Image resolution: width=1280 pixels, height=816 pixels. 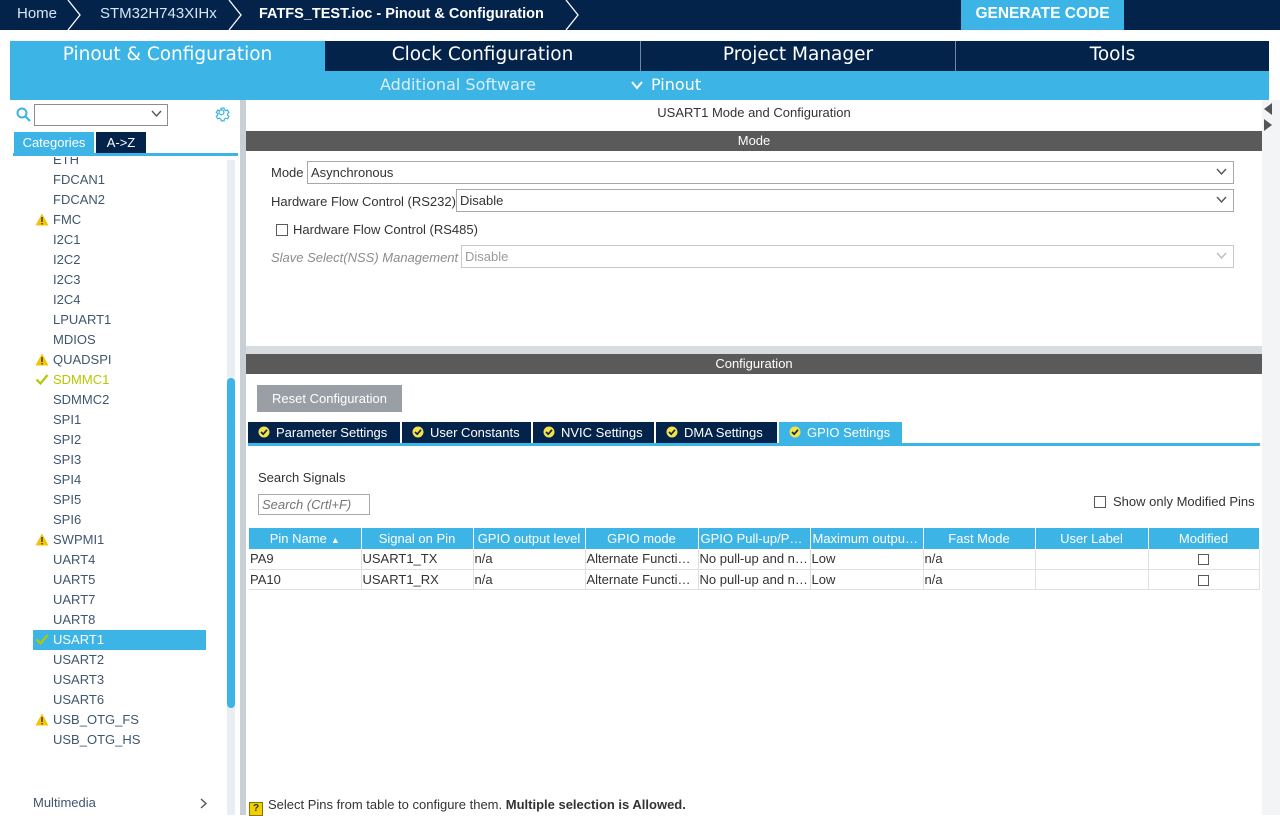 I want to click on additional-software-menu: Additional Software, so click(x=458, y=85).